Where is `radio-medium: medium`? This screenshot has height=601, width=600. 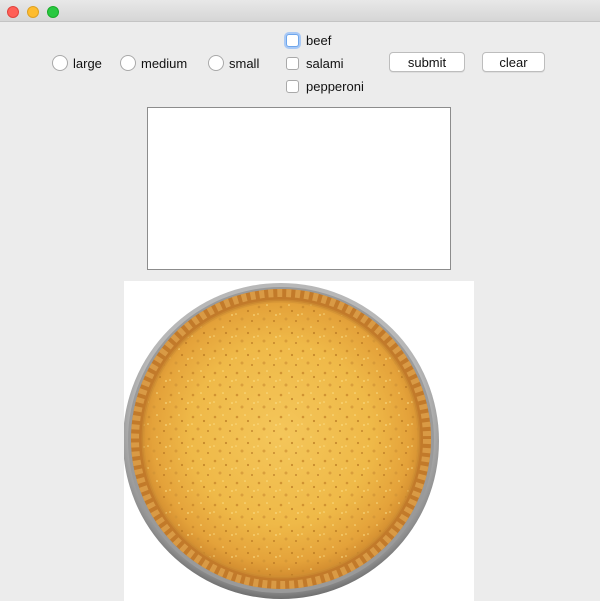
radio-medium: medium is located at coordinates (153, 63).